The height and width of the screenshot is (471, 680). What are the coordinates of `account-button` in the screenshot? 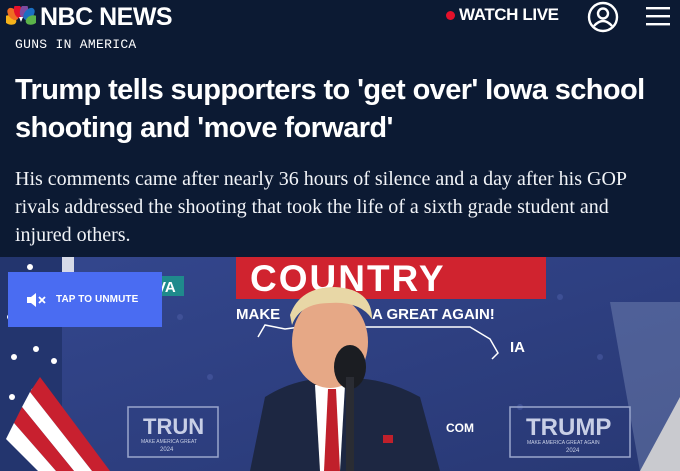 It's located at (603, 19).